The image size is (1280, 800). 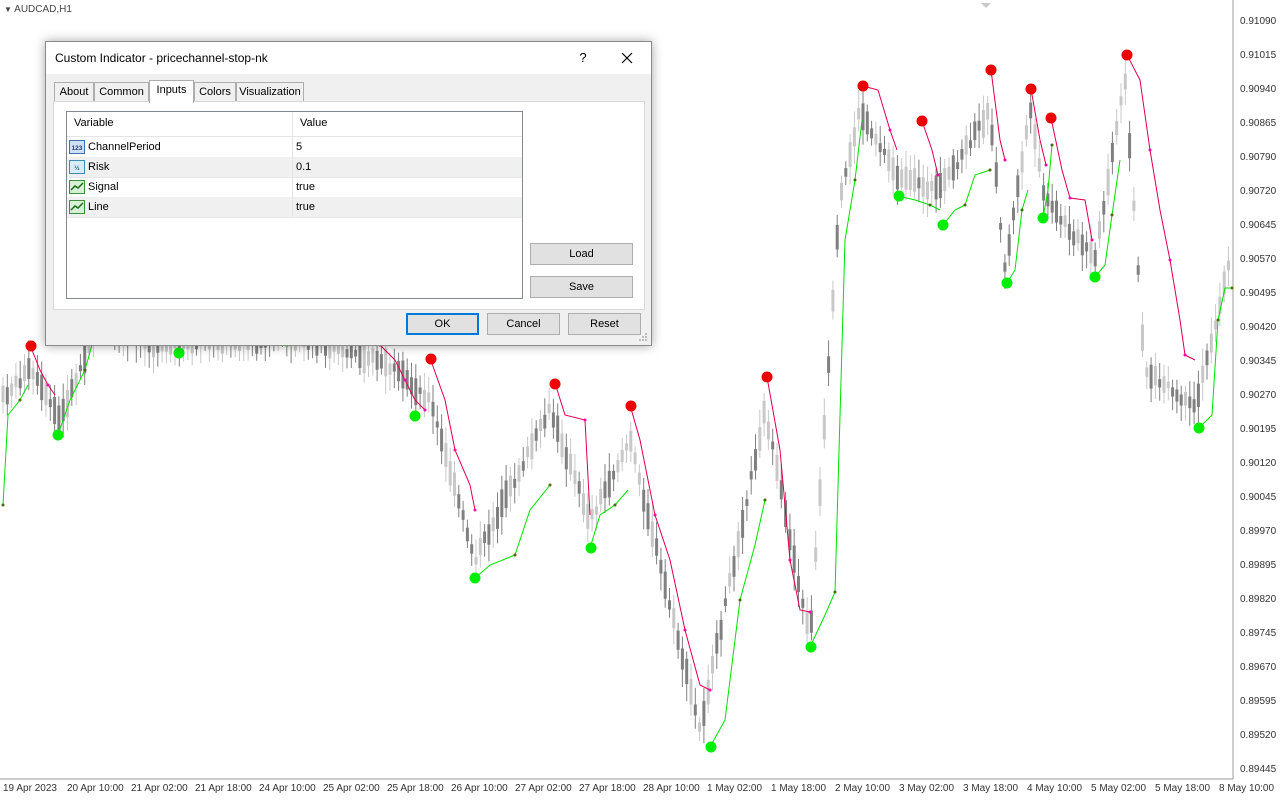 I want to click on table-row: ½ Risk 0.1, so click(x=294, y=167).